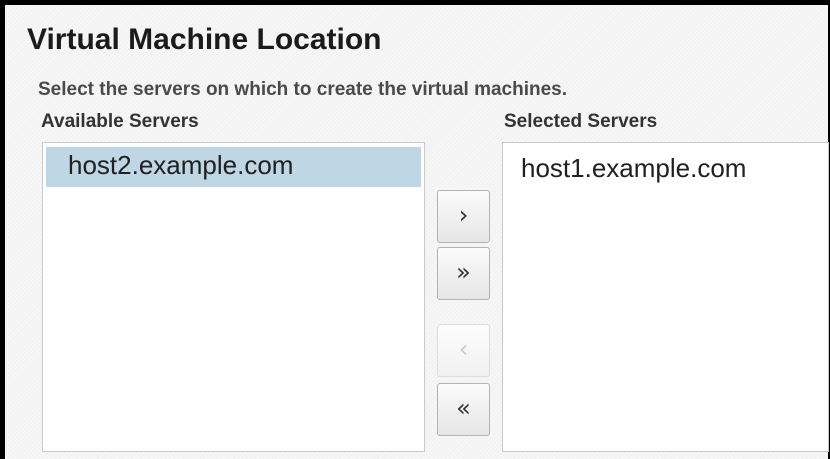  What do you see at coordinates (463, 273) in the screenshot?
I see `move-all-button: »` at bounding box center [463, 273].